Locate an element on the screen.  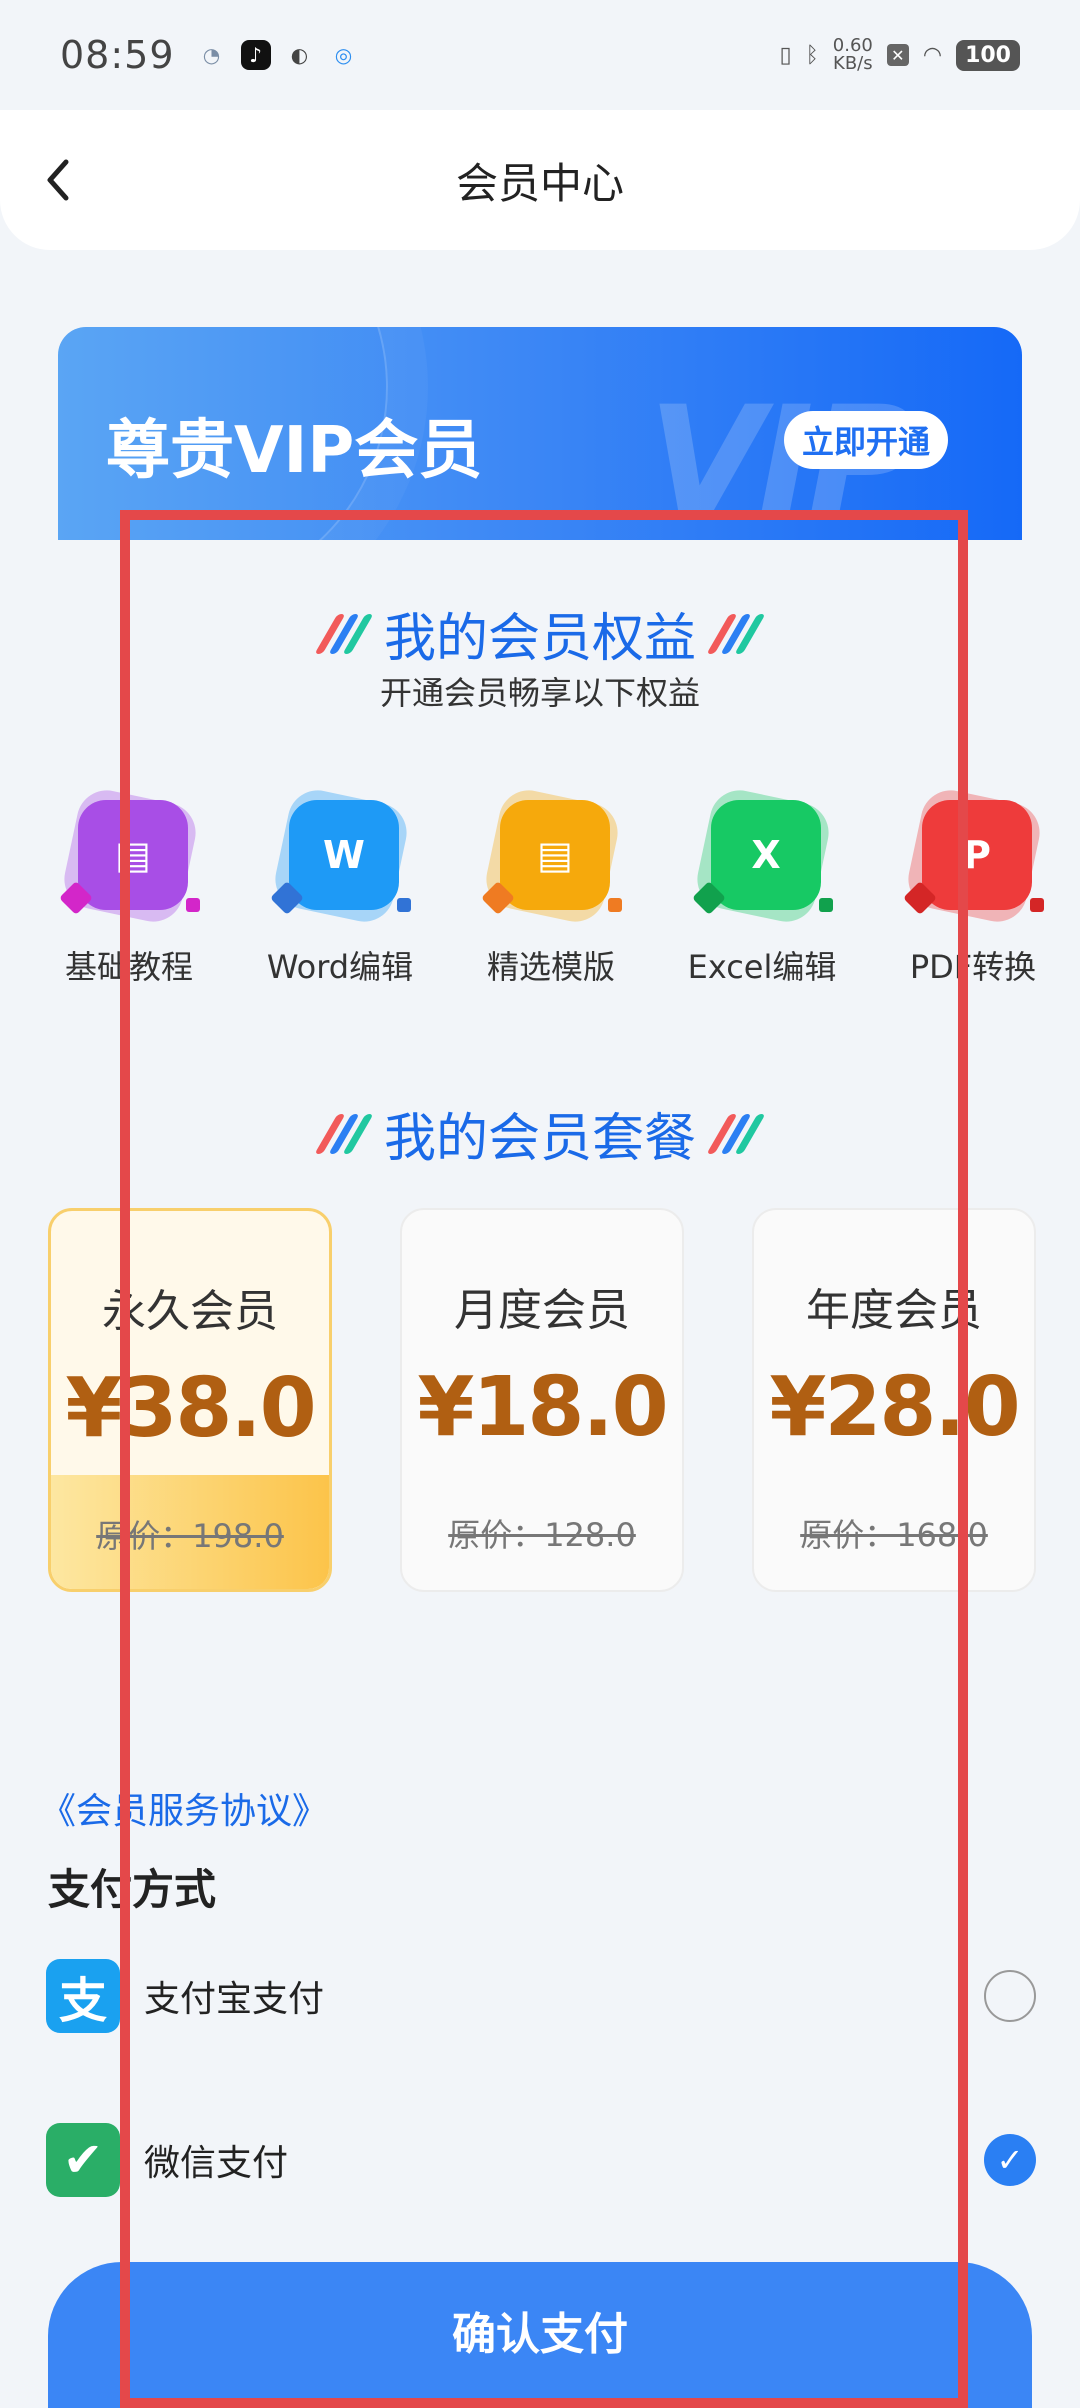
check-icon: ✓ is located at coordinates (1010, 2160).